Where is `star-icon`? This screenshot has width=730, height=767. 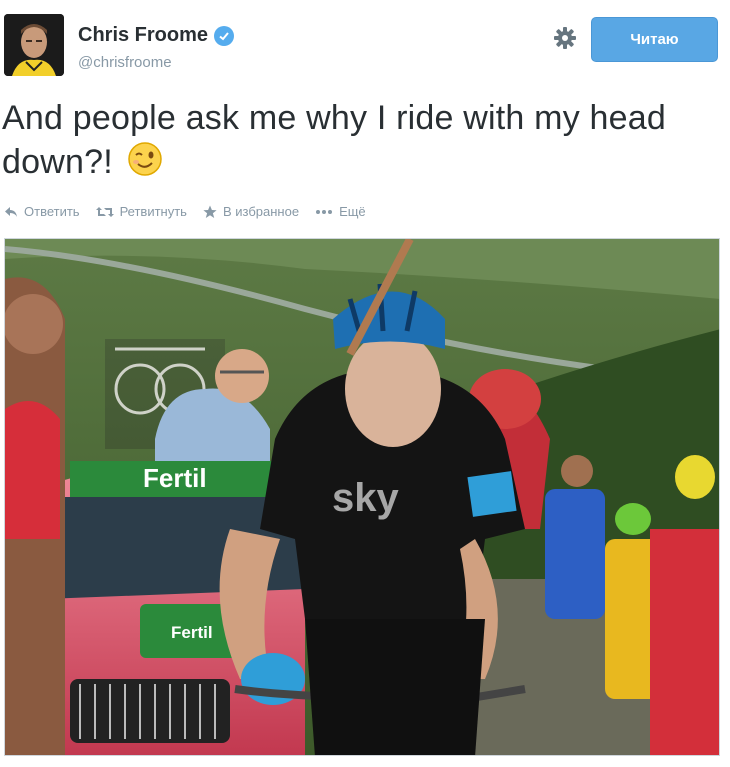 star-icon is located at coordinates (210, 212).